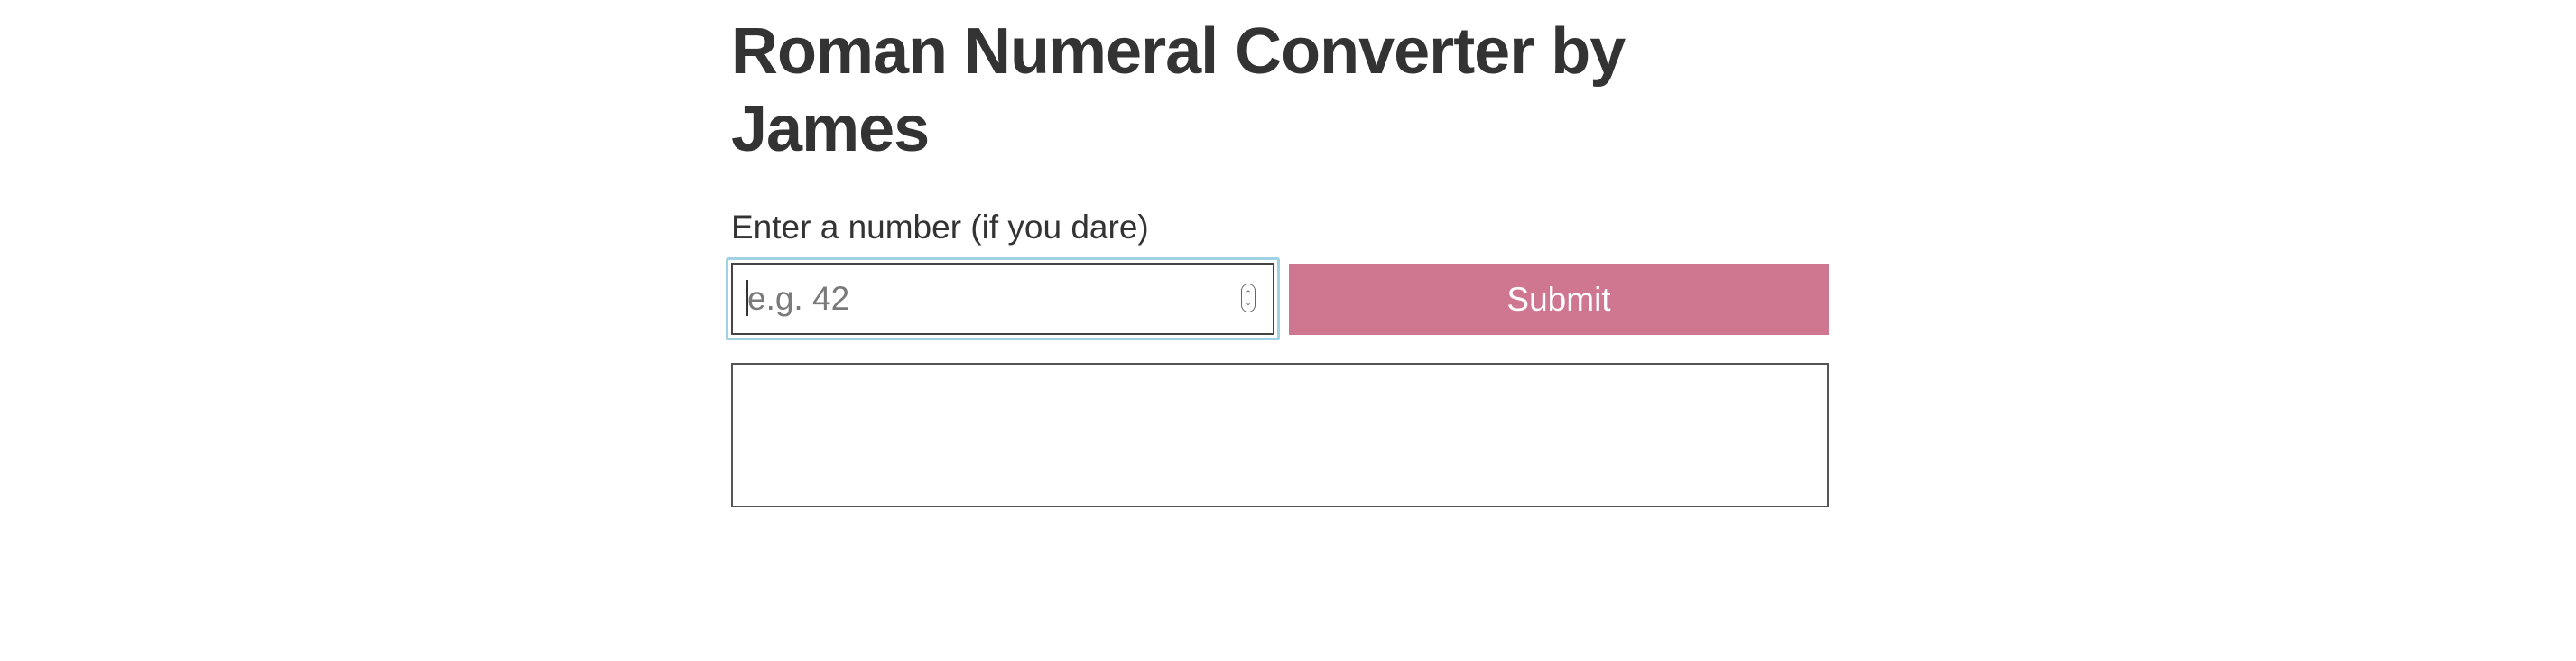 The width and height of the screenshot is (2576, 661). I want to click on number-input-label: Enter a number (if you dare), so click(940, 227).